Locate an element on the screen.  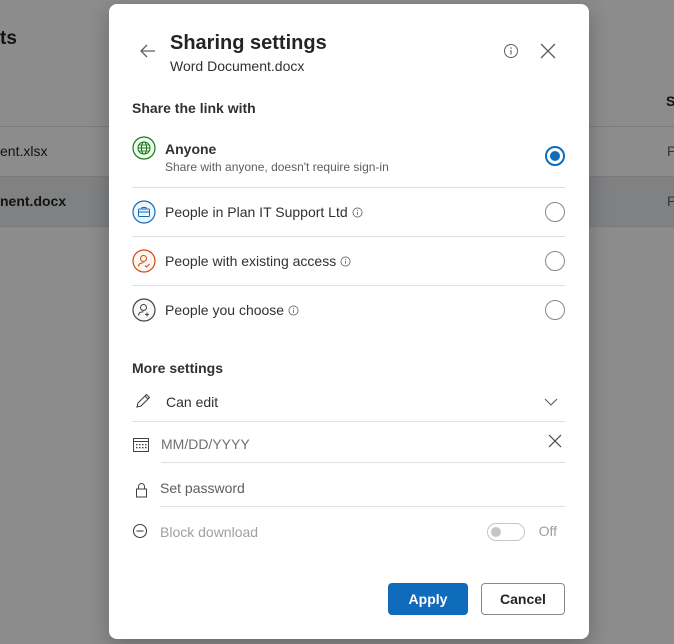
option-label-wrap: People in Plan IT Support Ltd is located at coordinates (264, 212).